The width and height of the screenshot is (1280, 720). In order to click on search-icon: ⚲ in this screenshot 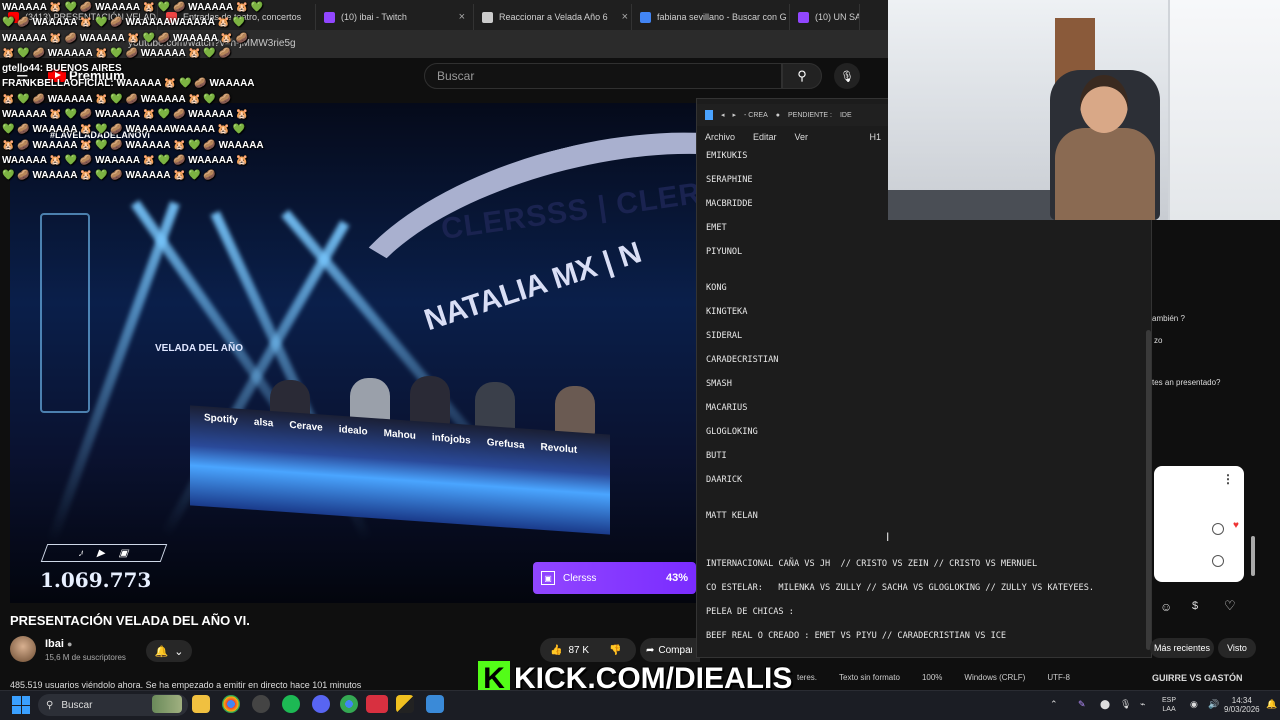, I will do `click(802, 75)`.